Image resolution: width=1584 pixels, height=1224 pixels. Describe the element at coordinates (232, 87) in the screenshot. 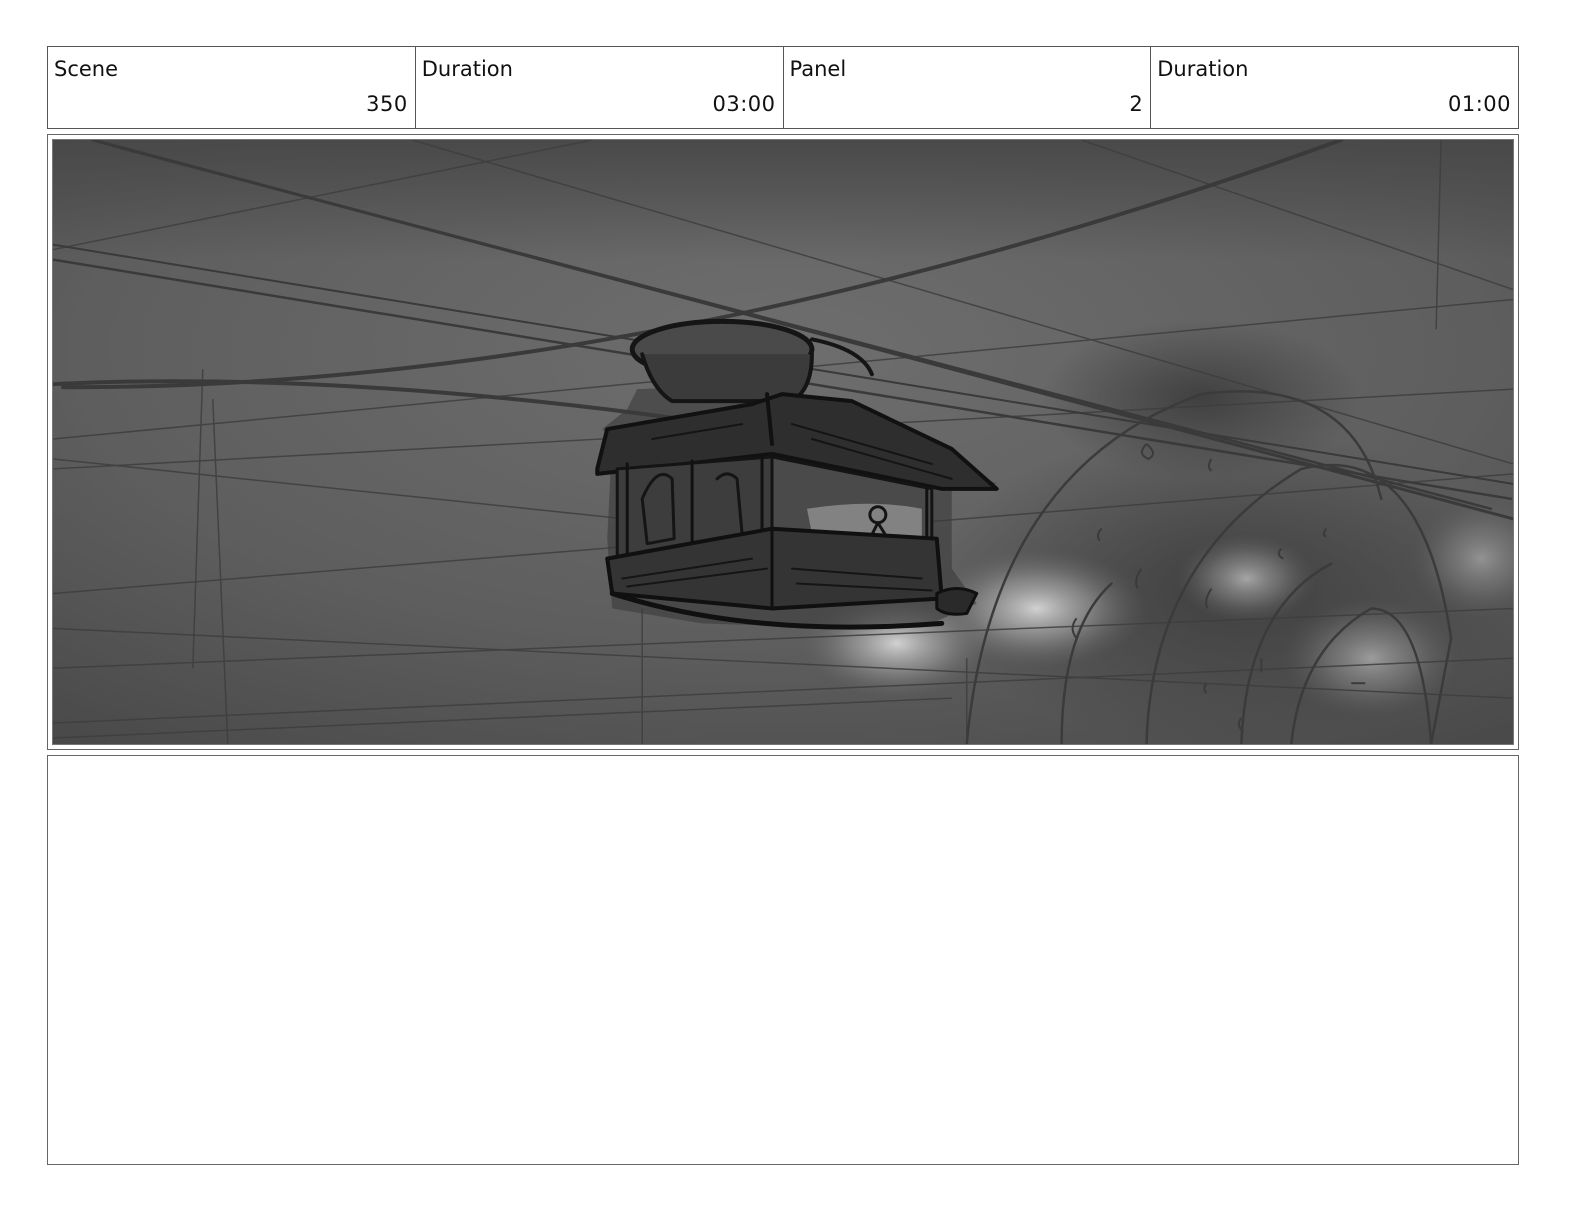

I see `scene-cell: Scene 350` at that location.